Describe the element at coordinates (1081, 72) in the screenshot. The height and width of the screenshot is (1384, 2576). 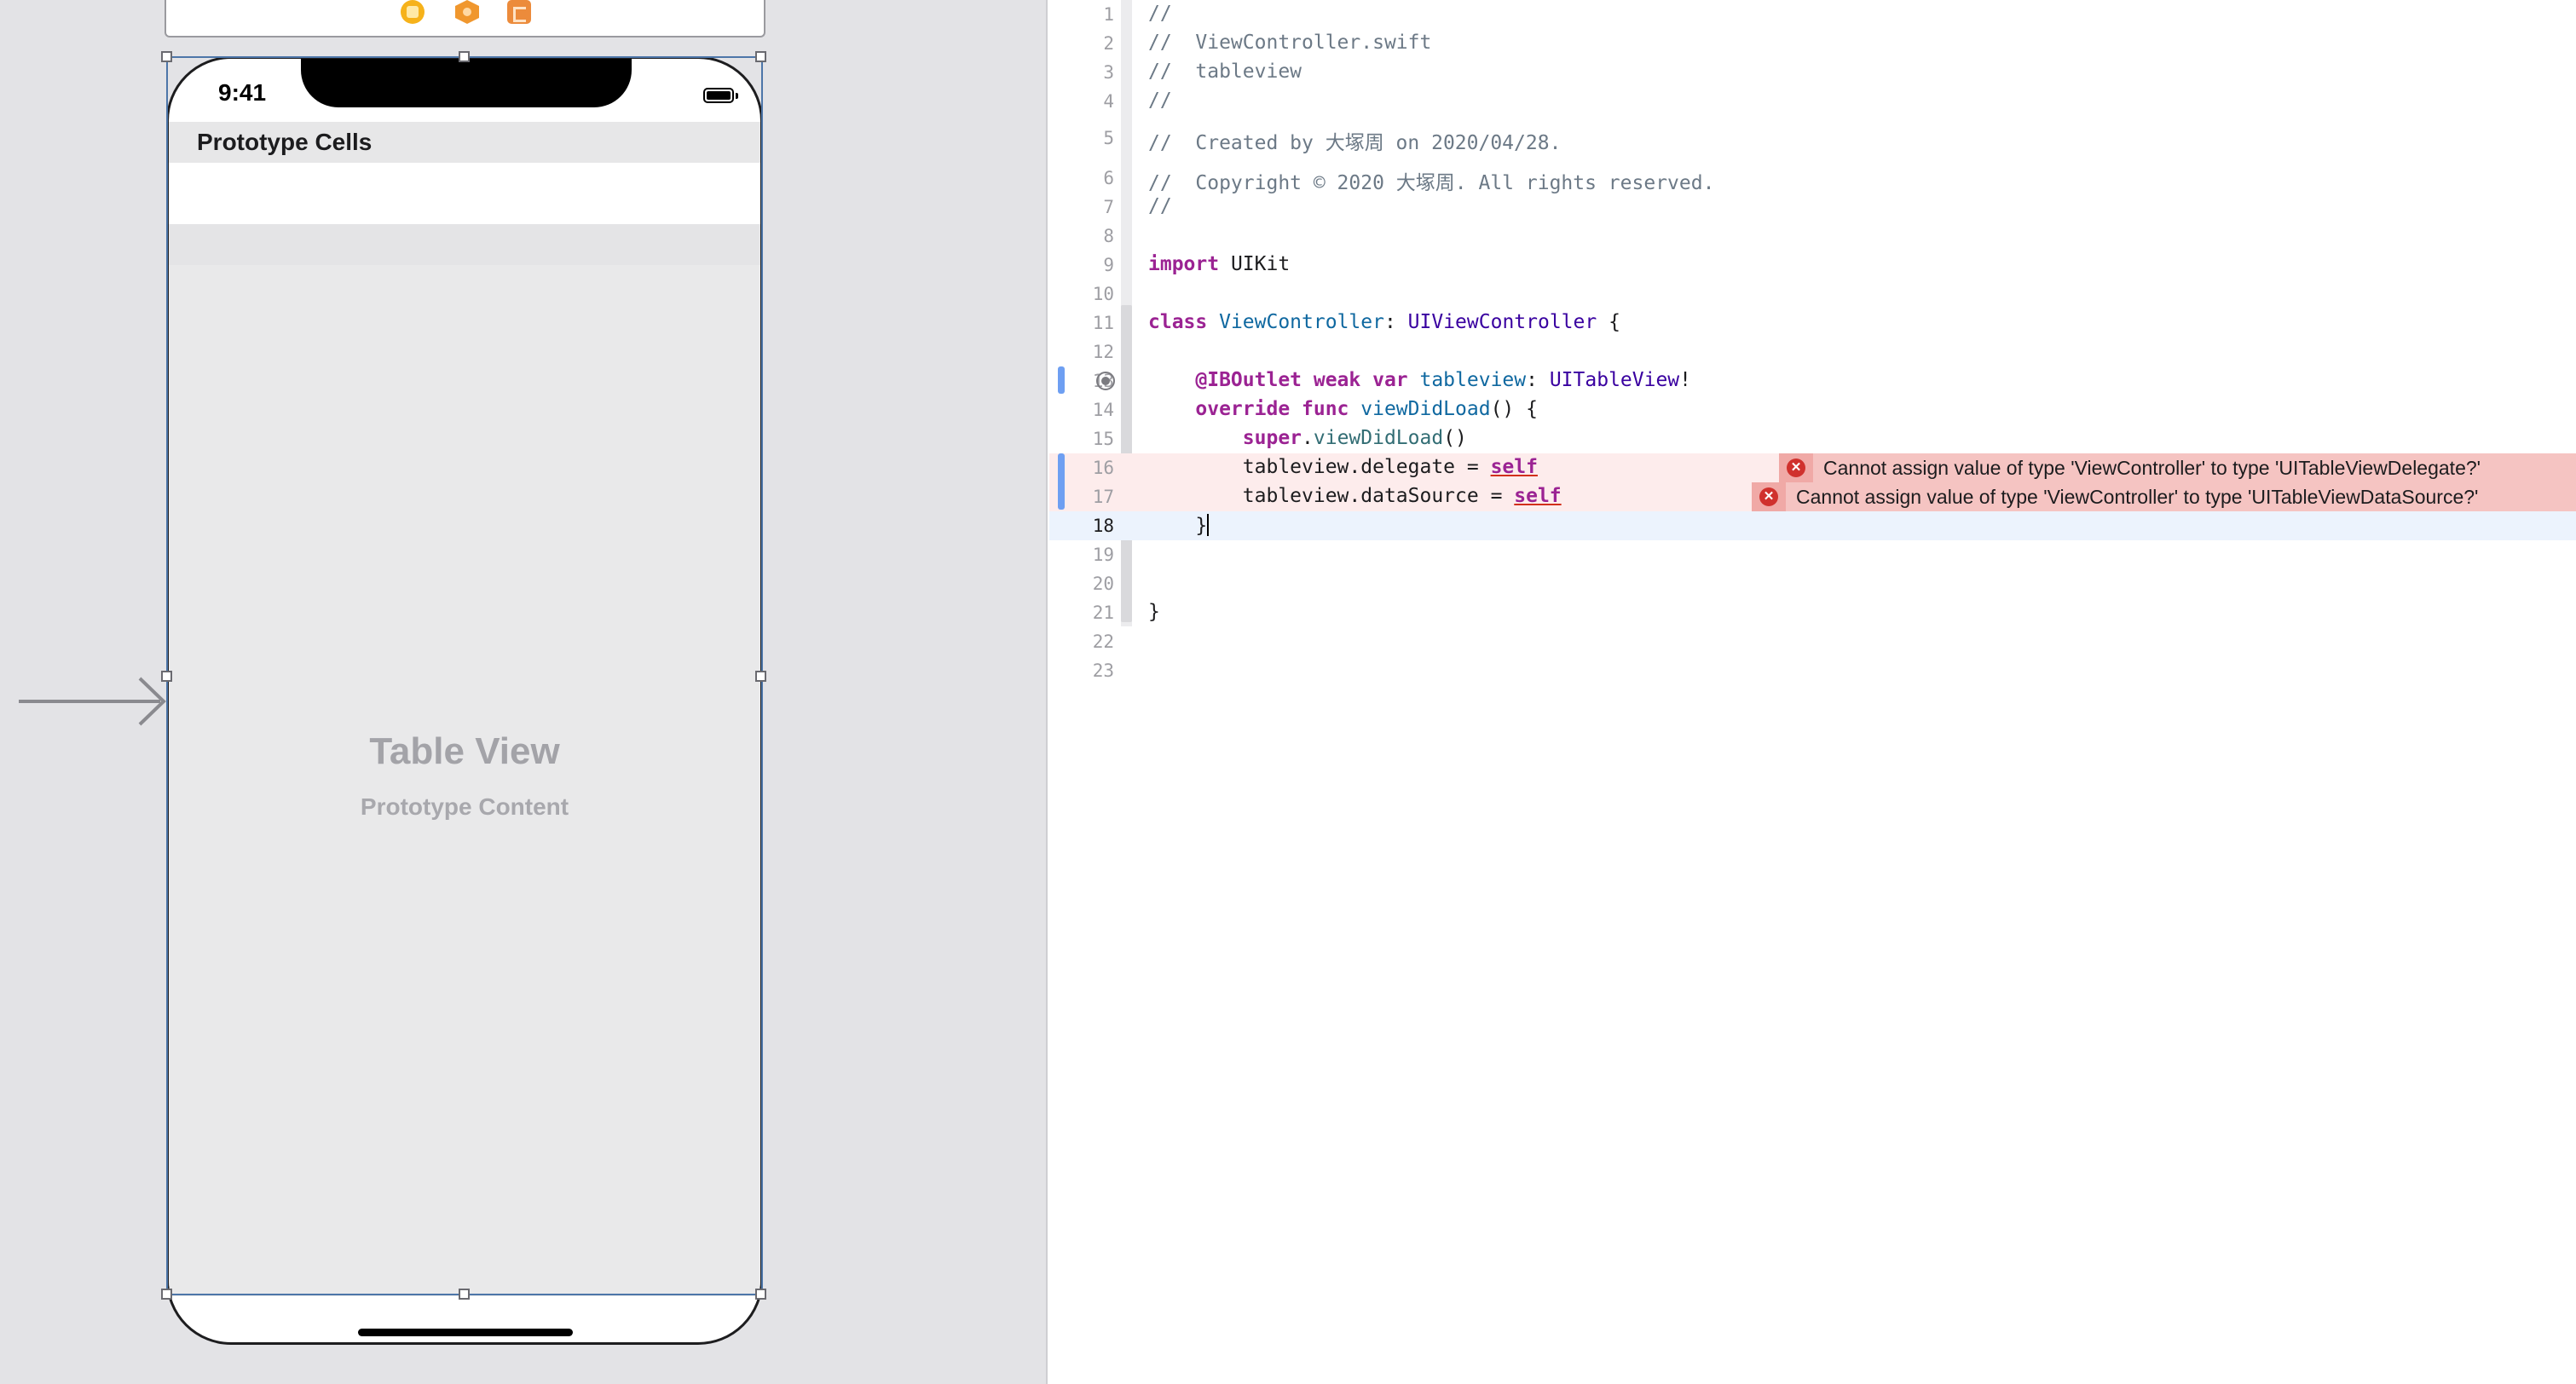
I see `line-number: 3` at that location.